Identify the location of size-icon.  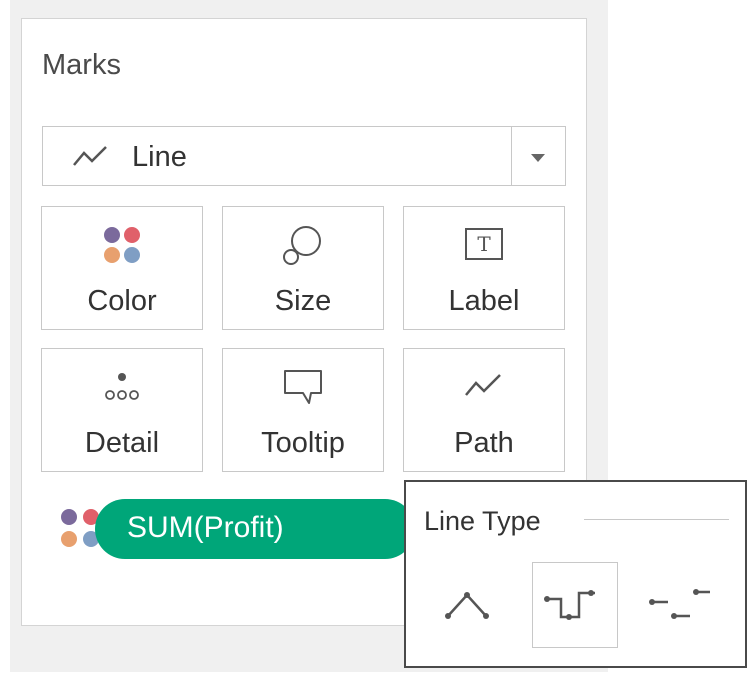
(303, 245).